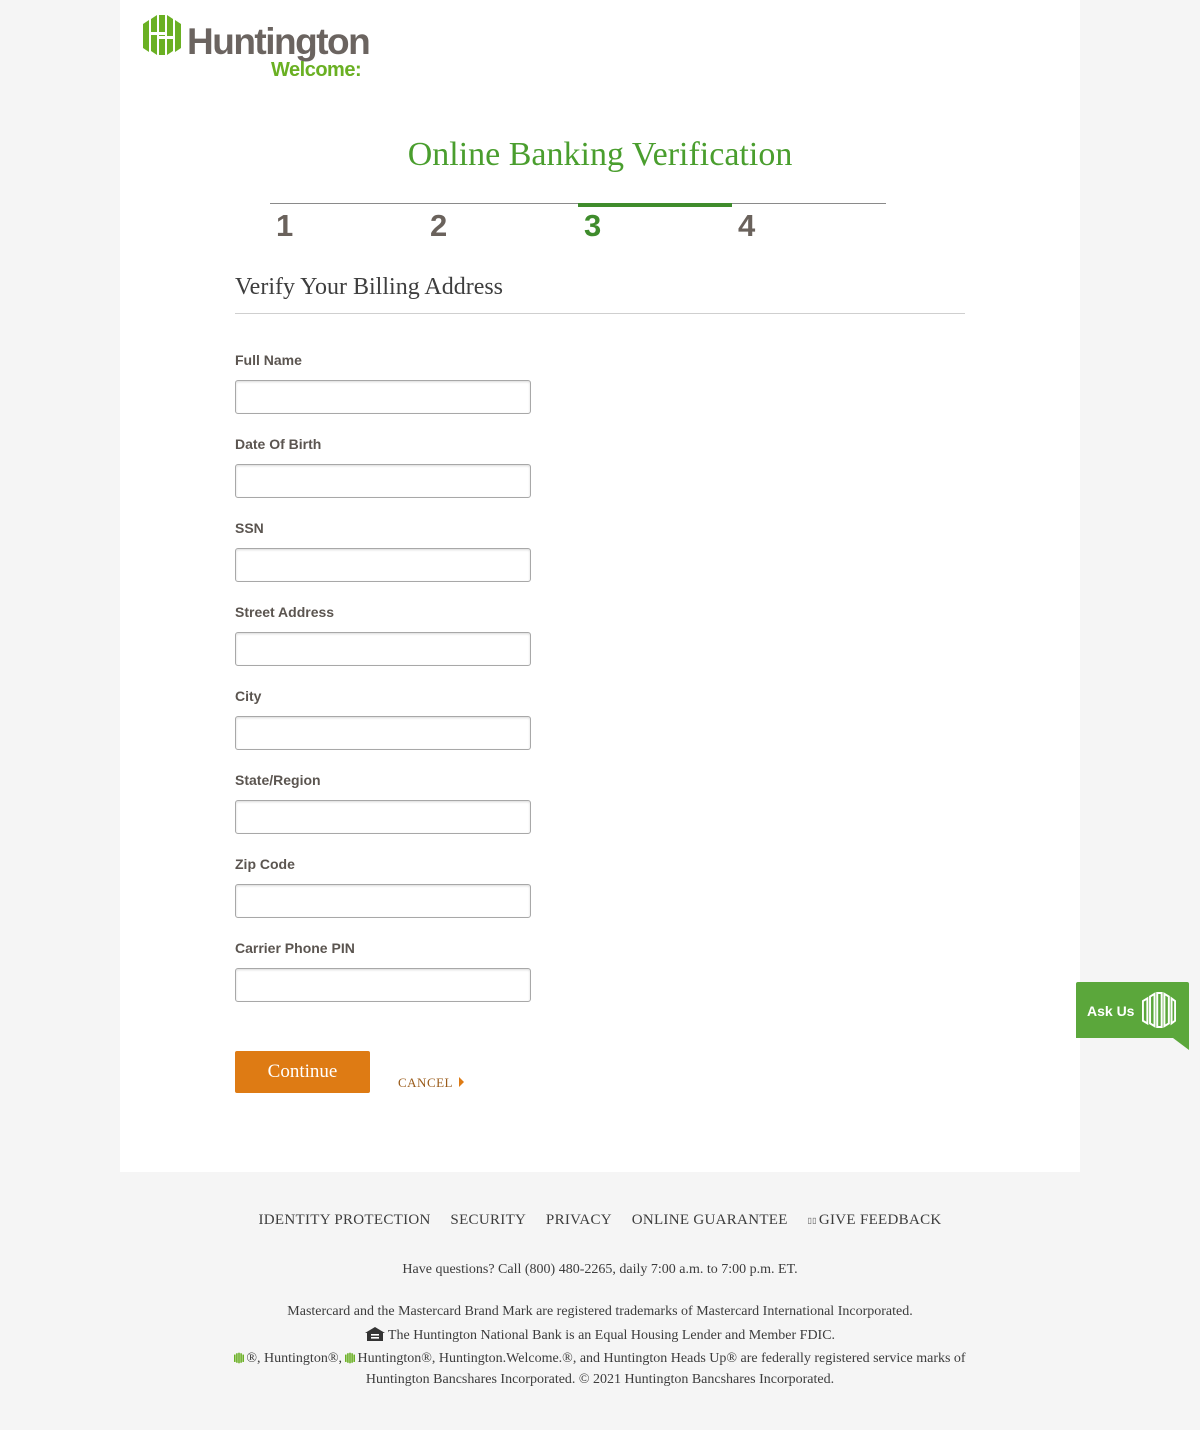 This screenshot has height=1430, width=1200. I want to click on caret-right-icon, so click(461, 1082).